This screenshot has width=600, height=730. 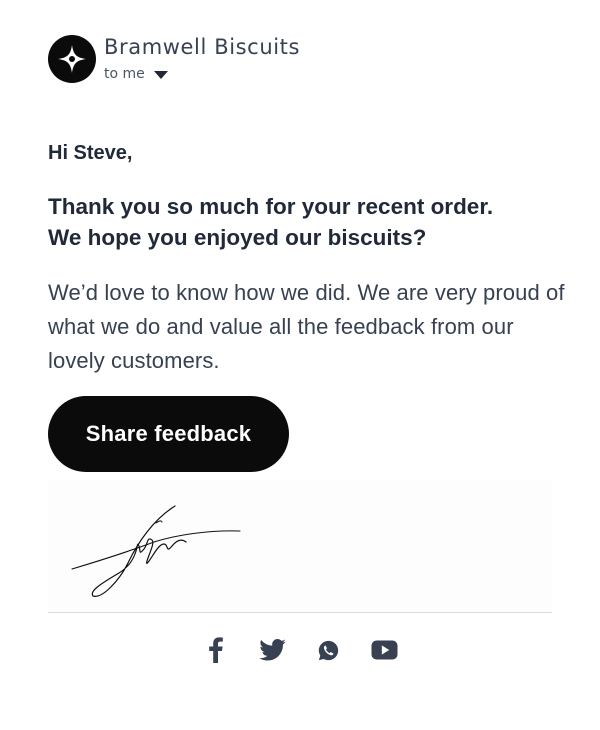 I want to click on headline-line-1: Thank you so much for your recent order., so click(x=271, y=206).